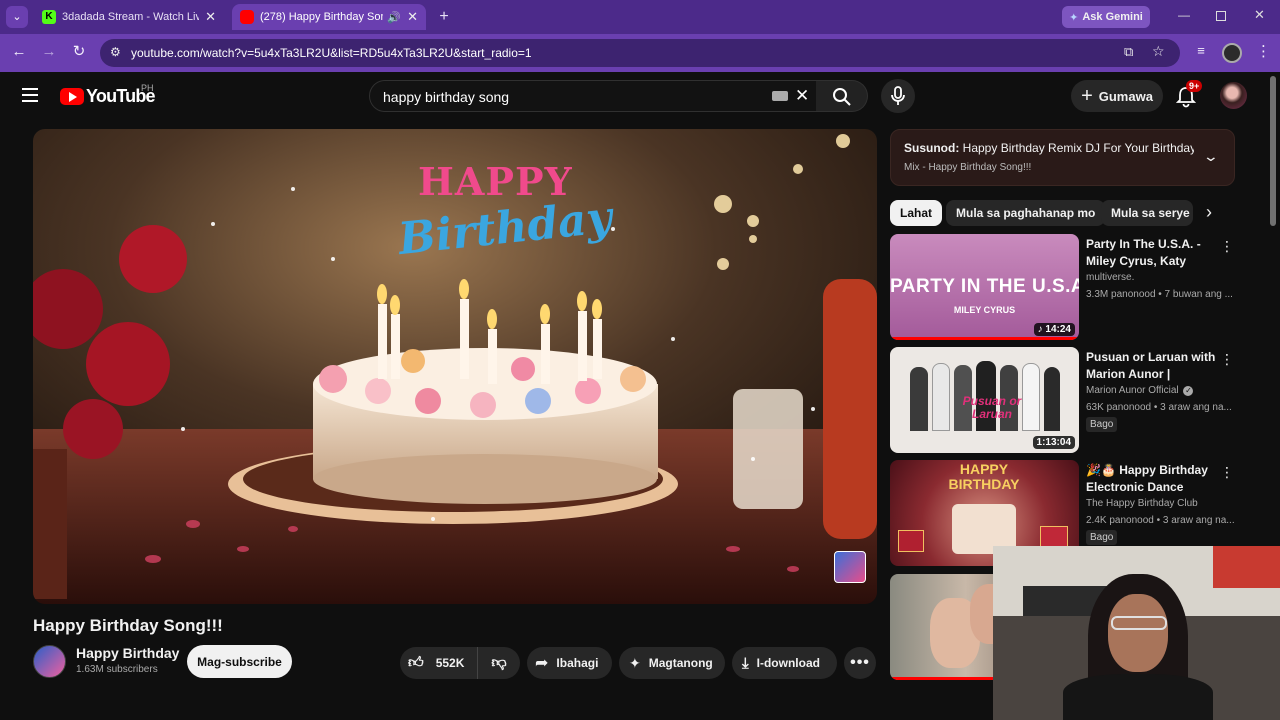 The height and width of the screenshot is (720, 1280). I want to click on dislike-button: 👎︎, so click(499, 663).